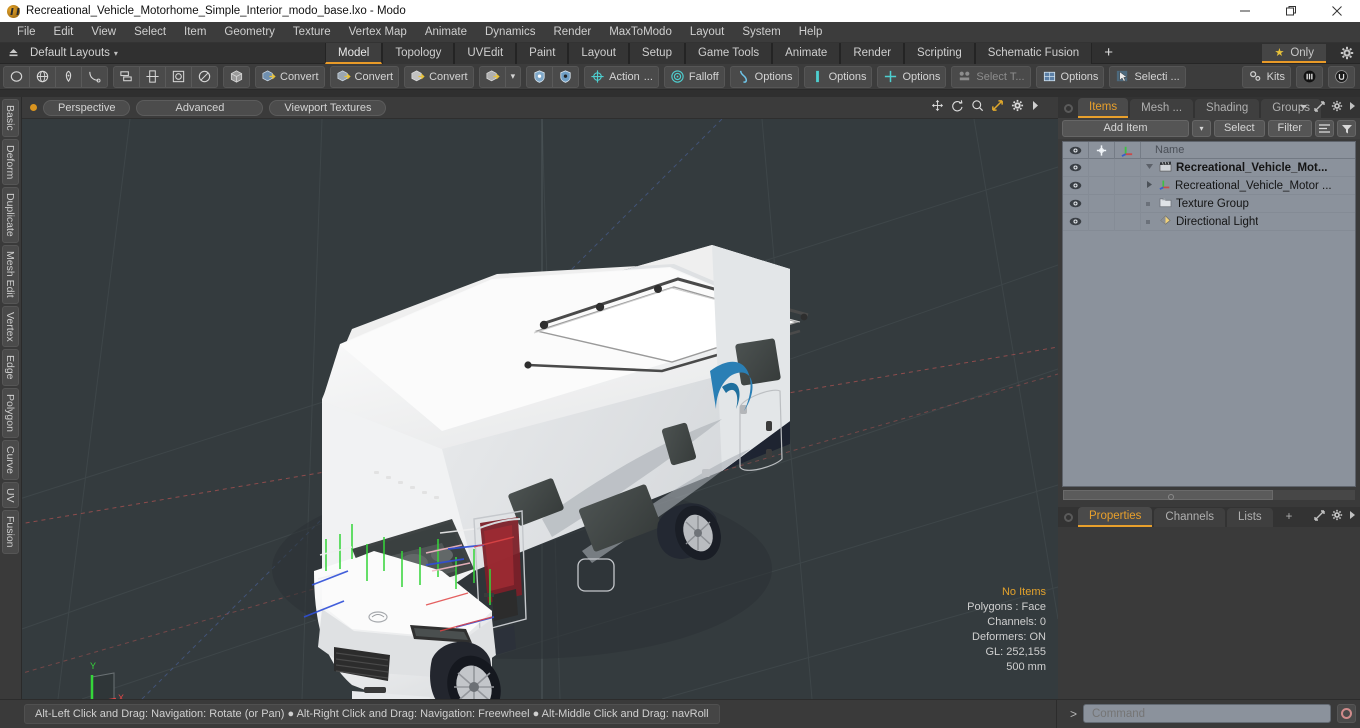 The image size is (1360, 728). What do you see at coordinates (378, 32) in the screenshot?
I see `menu-vertex-map: Vertex Map` at bounding box center [378, 32].